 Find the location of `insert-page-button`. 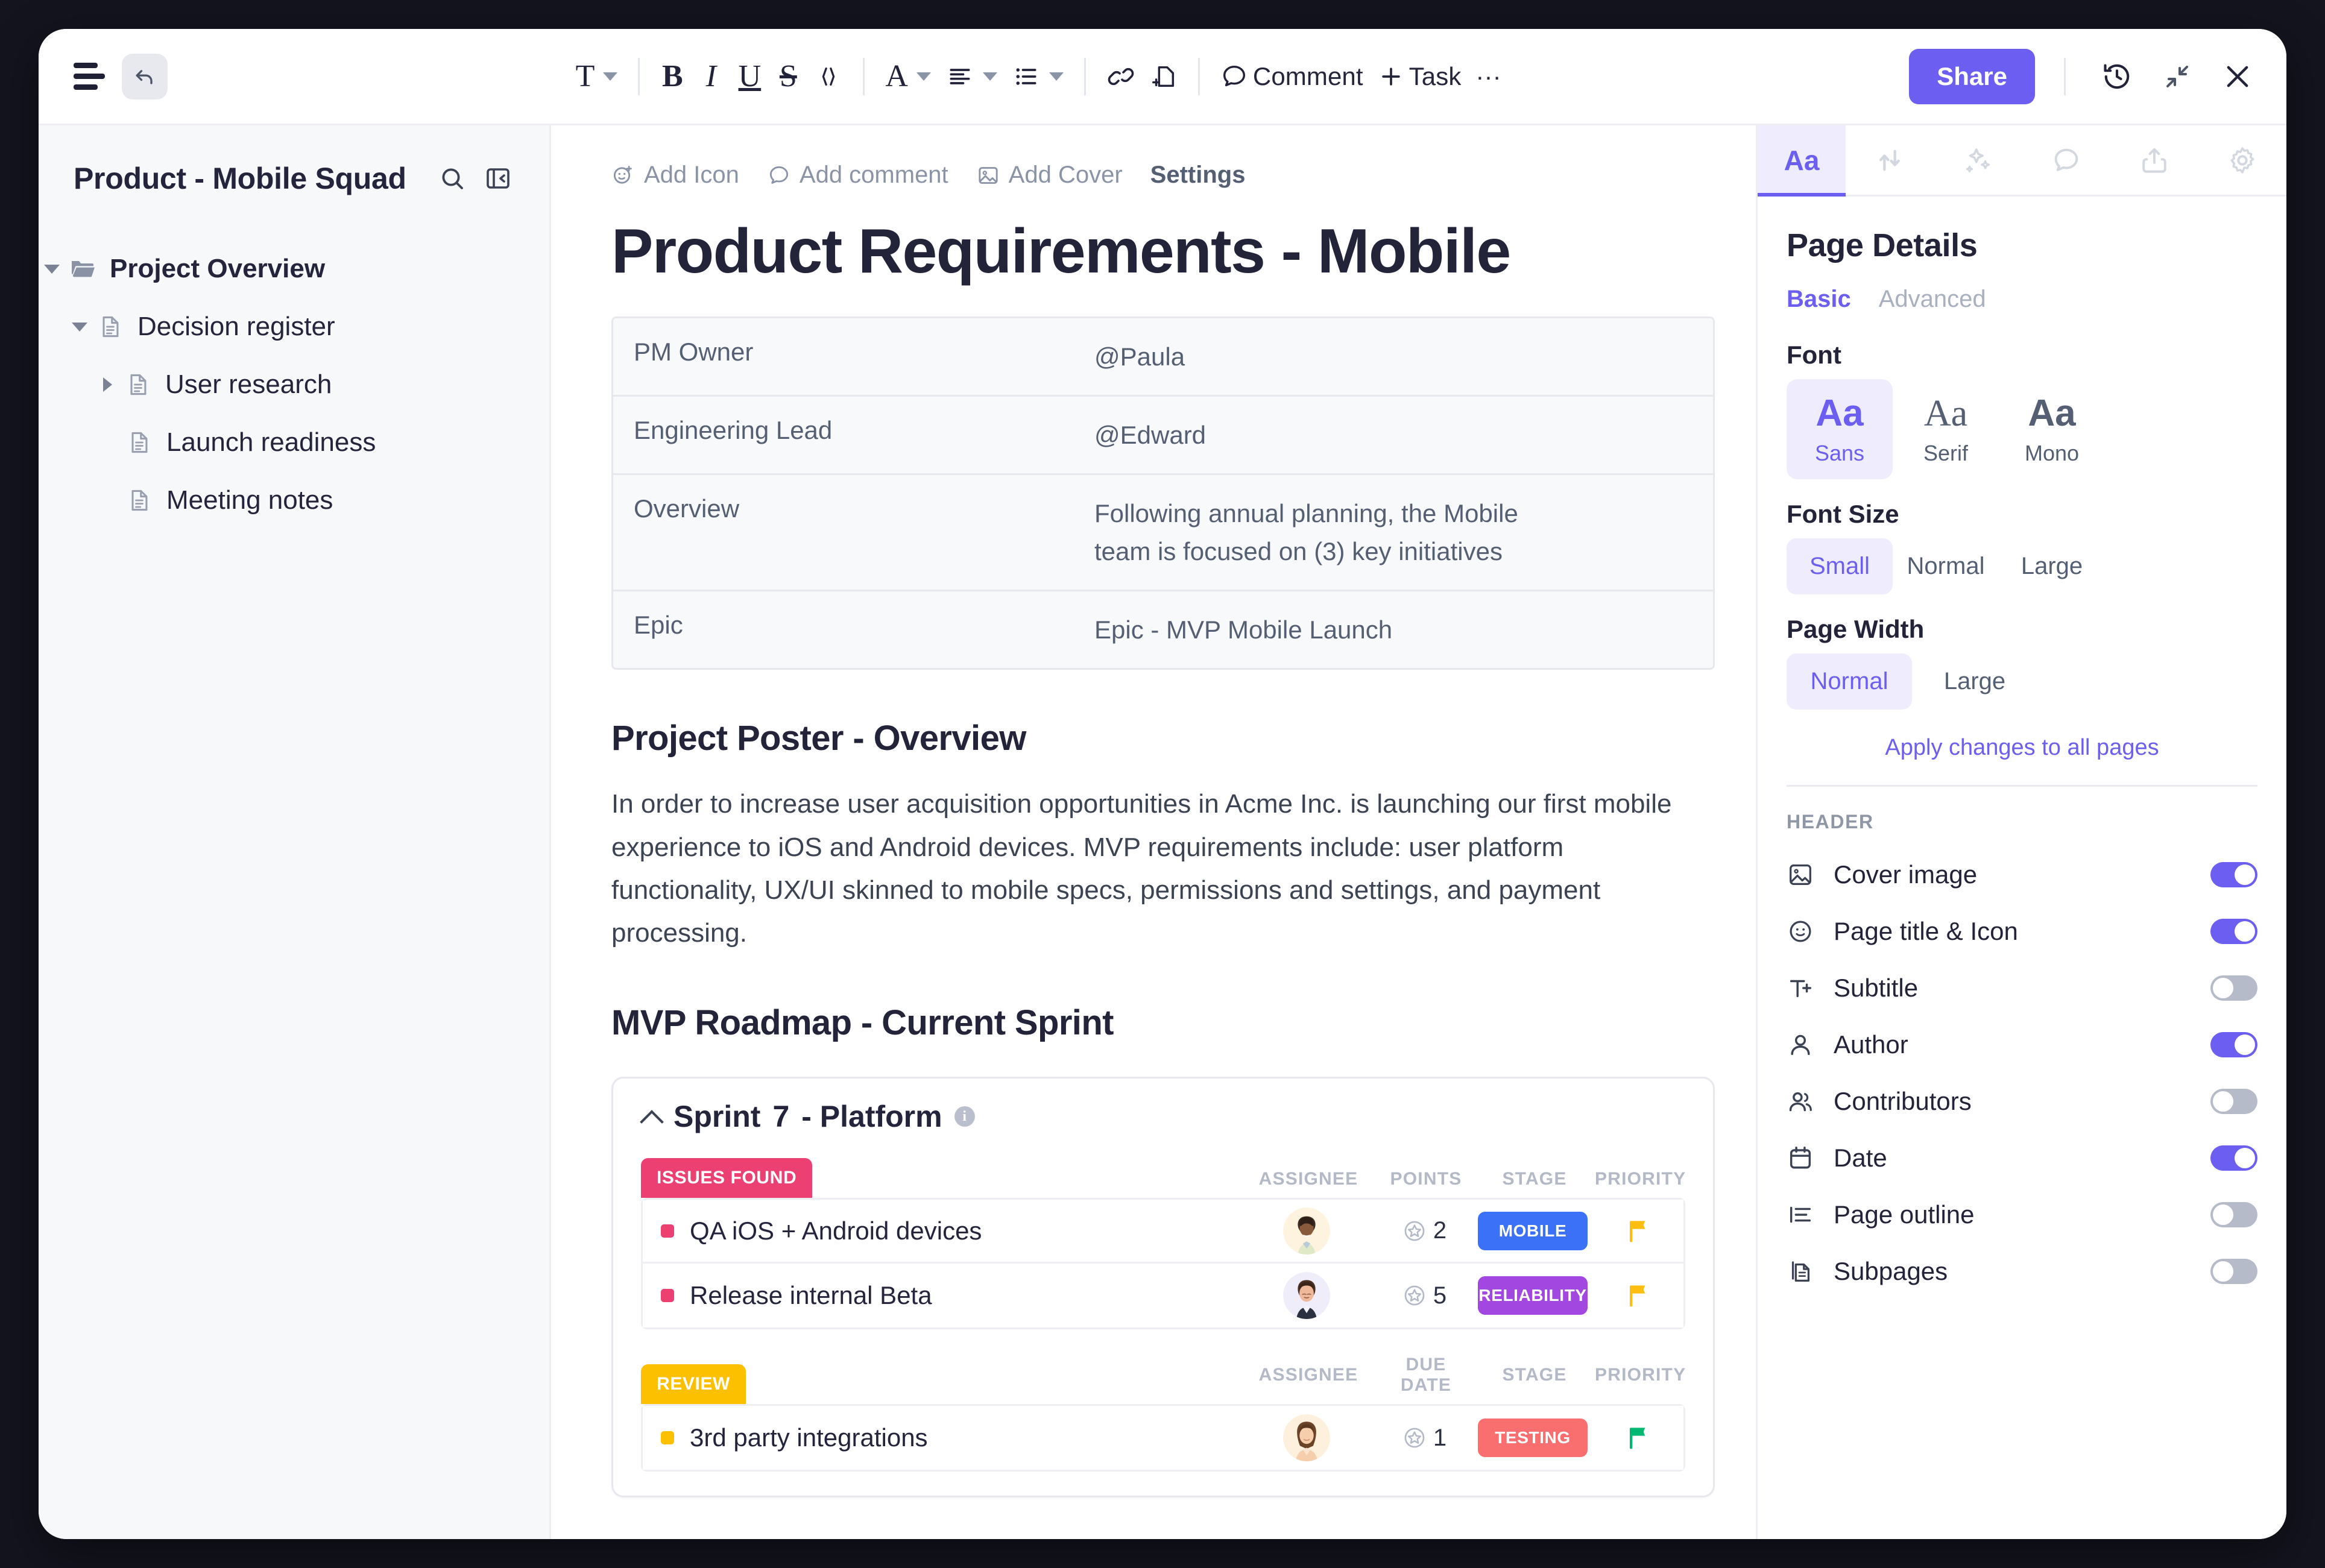

insert-page-button is located at coordinates (1164, 77).